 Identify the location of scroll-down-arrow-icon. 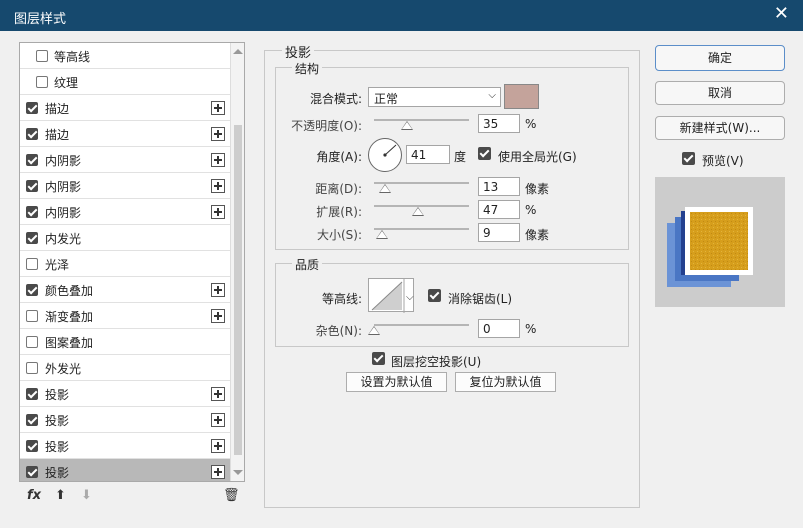
(238, 472).